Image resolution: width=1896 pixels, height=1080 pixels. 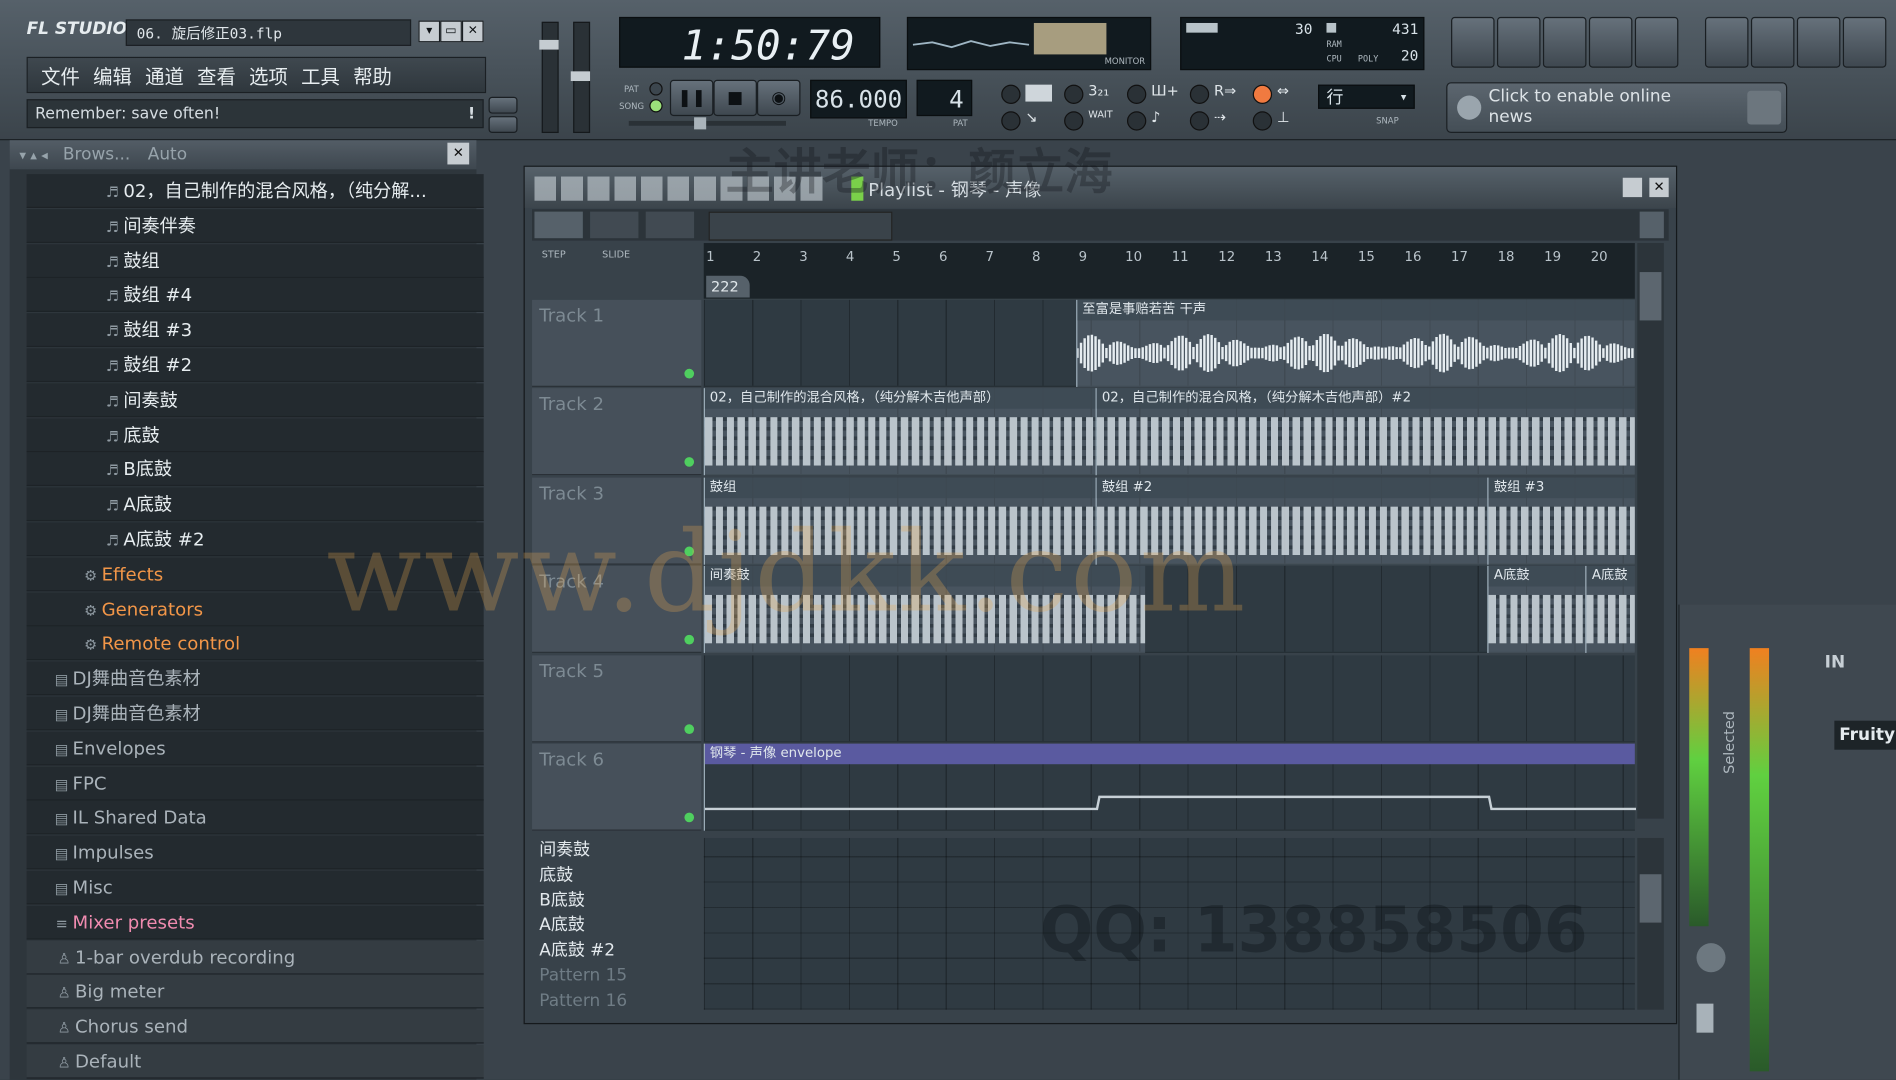 I want to click on tab-automation, so click(x=614, y=225).